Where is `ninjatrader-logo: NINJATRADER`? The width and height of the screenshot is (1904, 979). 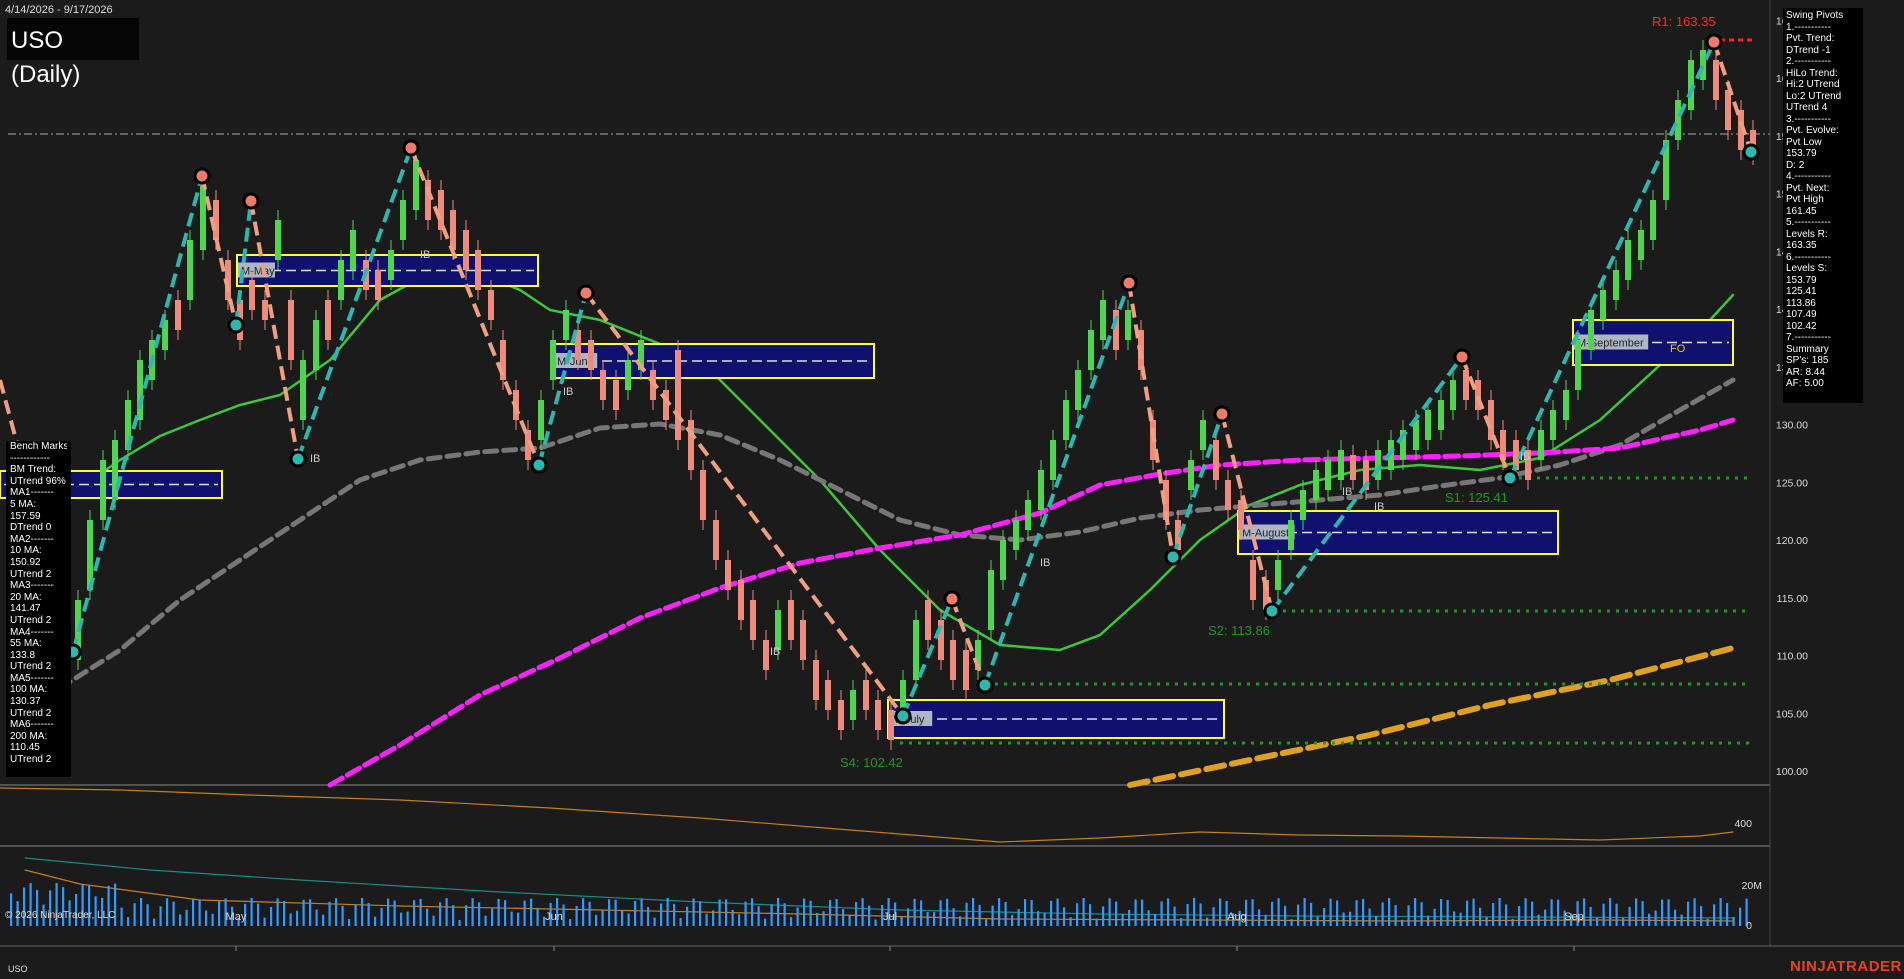 ninjatrader-logo: NINJATRADER is located at coordinates (1846, 966).